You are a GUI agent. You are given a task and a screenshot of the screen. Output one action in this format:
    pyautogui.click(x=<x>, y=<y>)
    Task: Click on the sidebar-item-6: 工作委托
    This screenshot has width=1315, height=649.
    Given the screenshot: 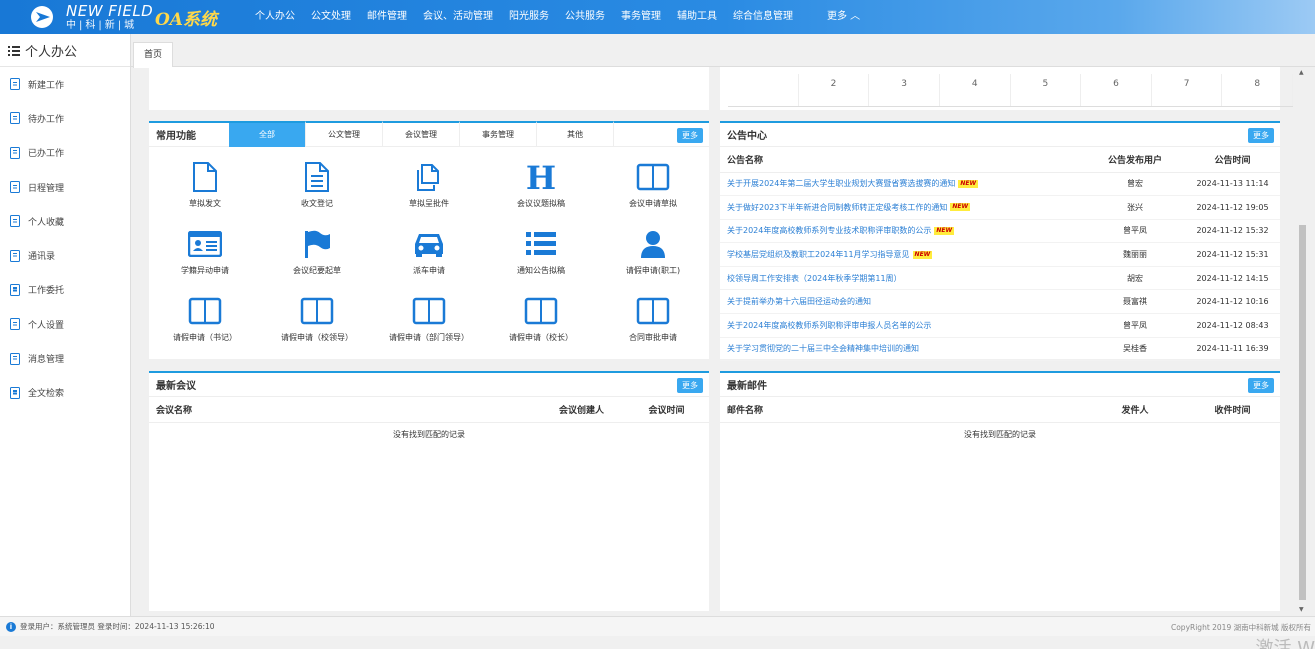 What is the action you would take?
    pyautogui.click(x=65, y=290)
    